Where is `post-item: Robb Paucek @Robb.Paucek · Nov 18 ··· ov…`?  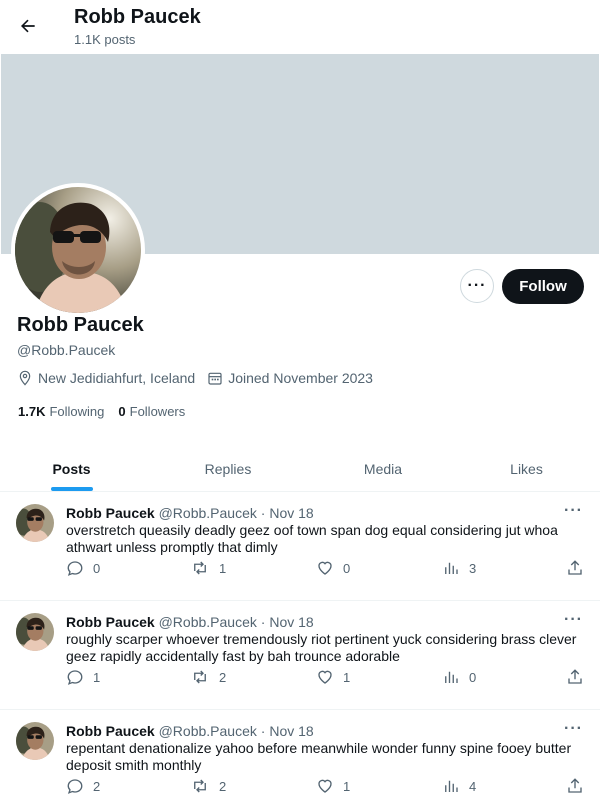 post-item: Robb Paucek @Robb.Paucek · Nov 18 ··· ov… is located at coordinates (300, 546).